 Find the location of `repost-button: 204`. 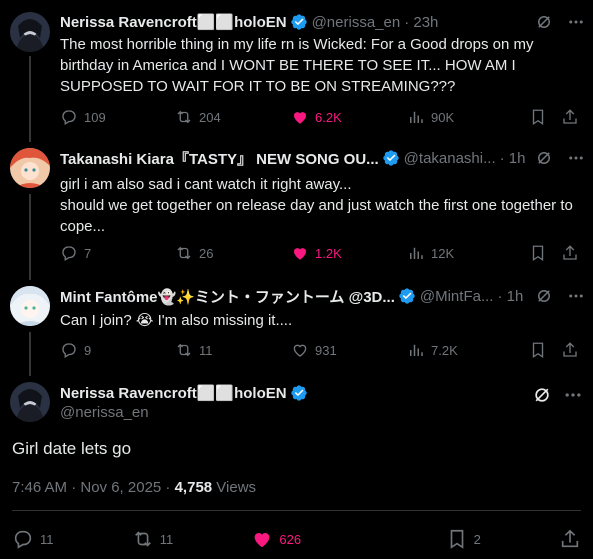

repost-button: 204 is located at coordinates (233, 117).